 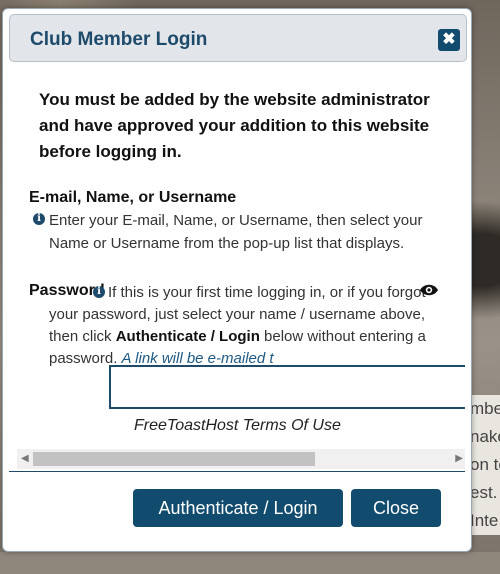 I want to click on close-icon: ✖, so click(x=449, y=40).